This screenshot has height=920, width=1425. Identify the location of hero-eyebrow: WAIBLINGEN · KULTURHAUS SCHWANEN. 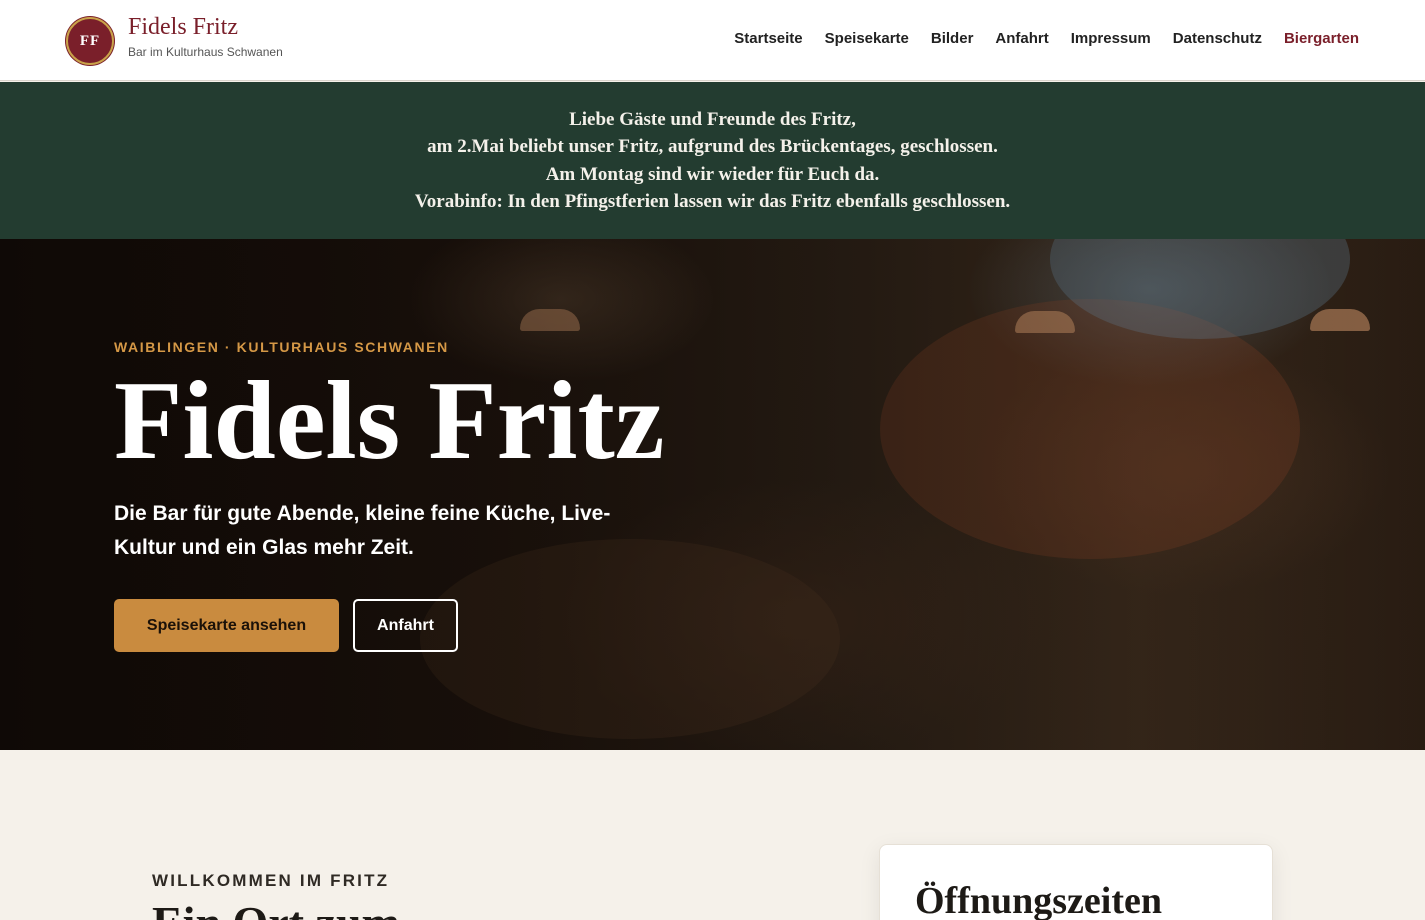
(281, 347).